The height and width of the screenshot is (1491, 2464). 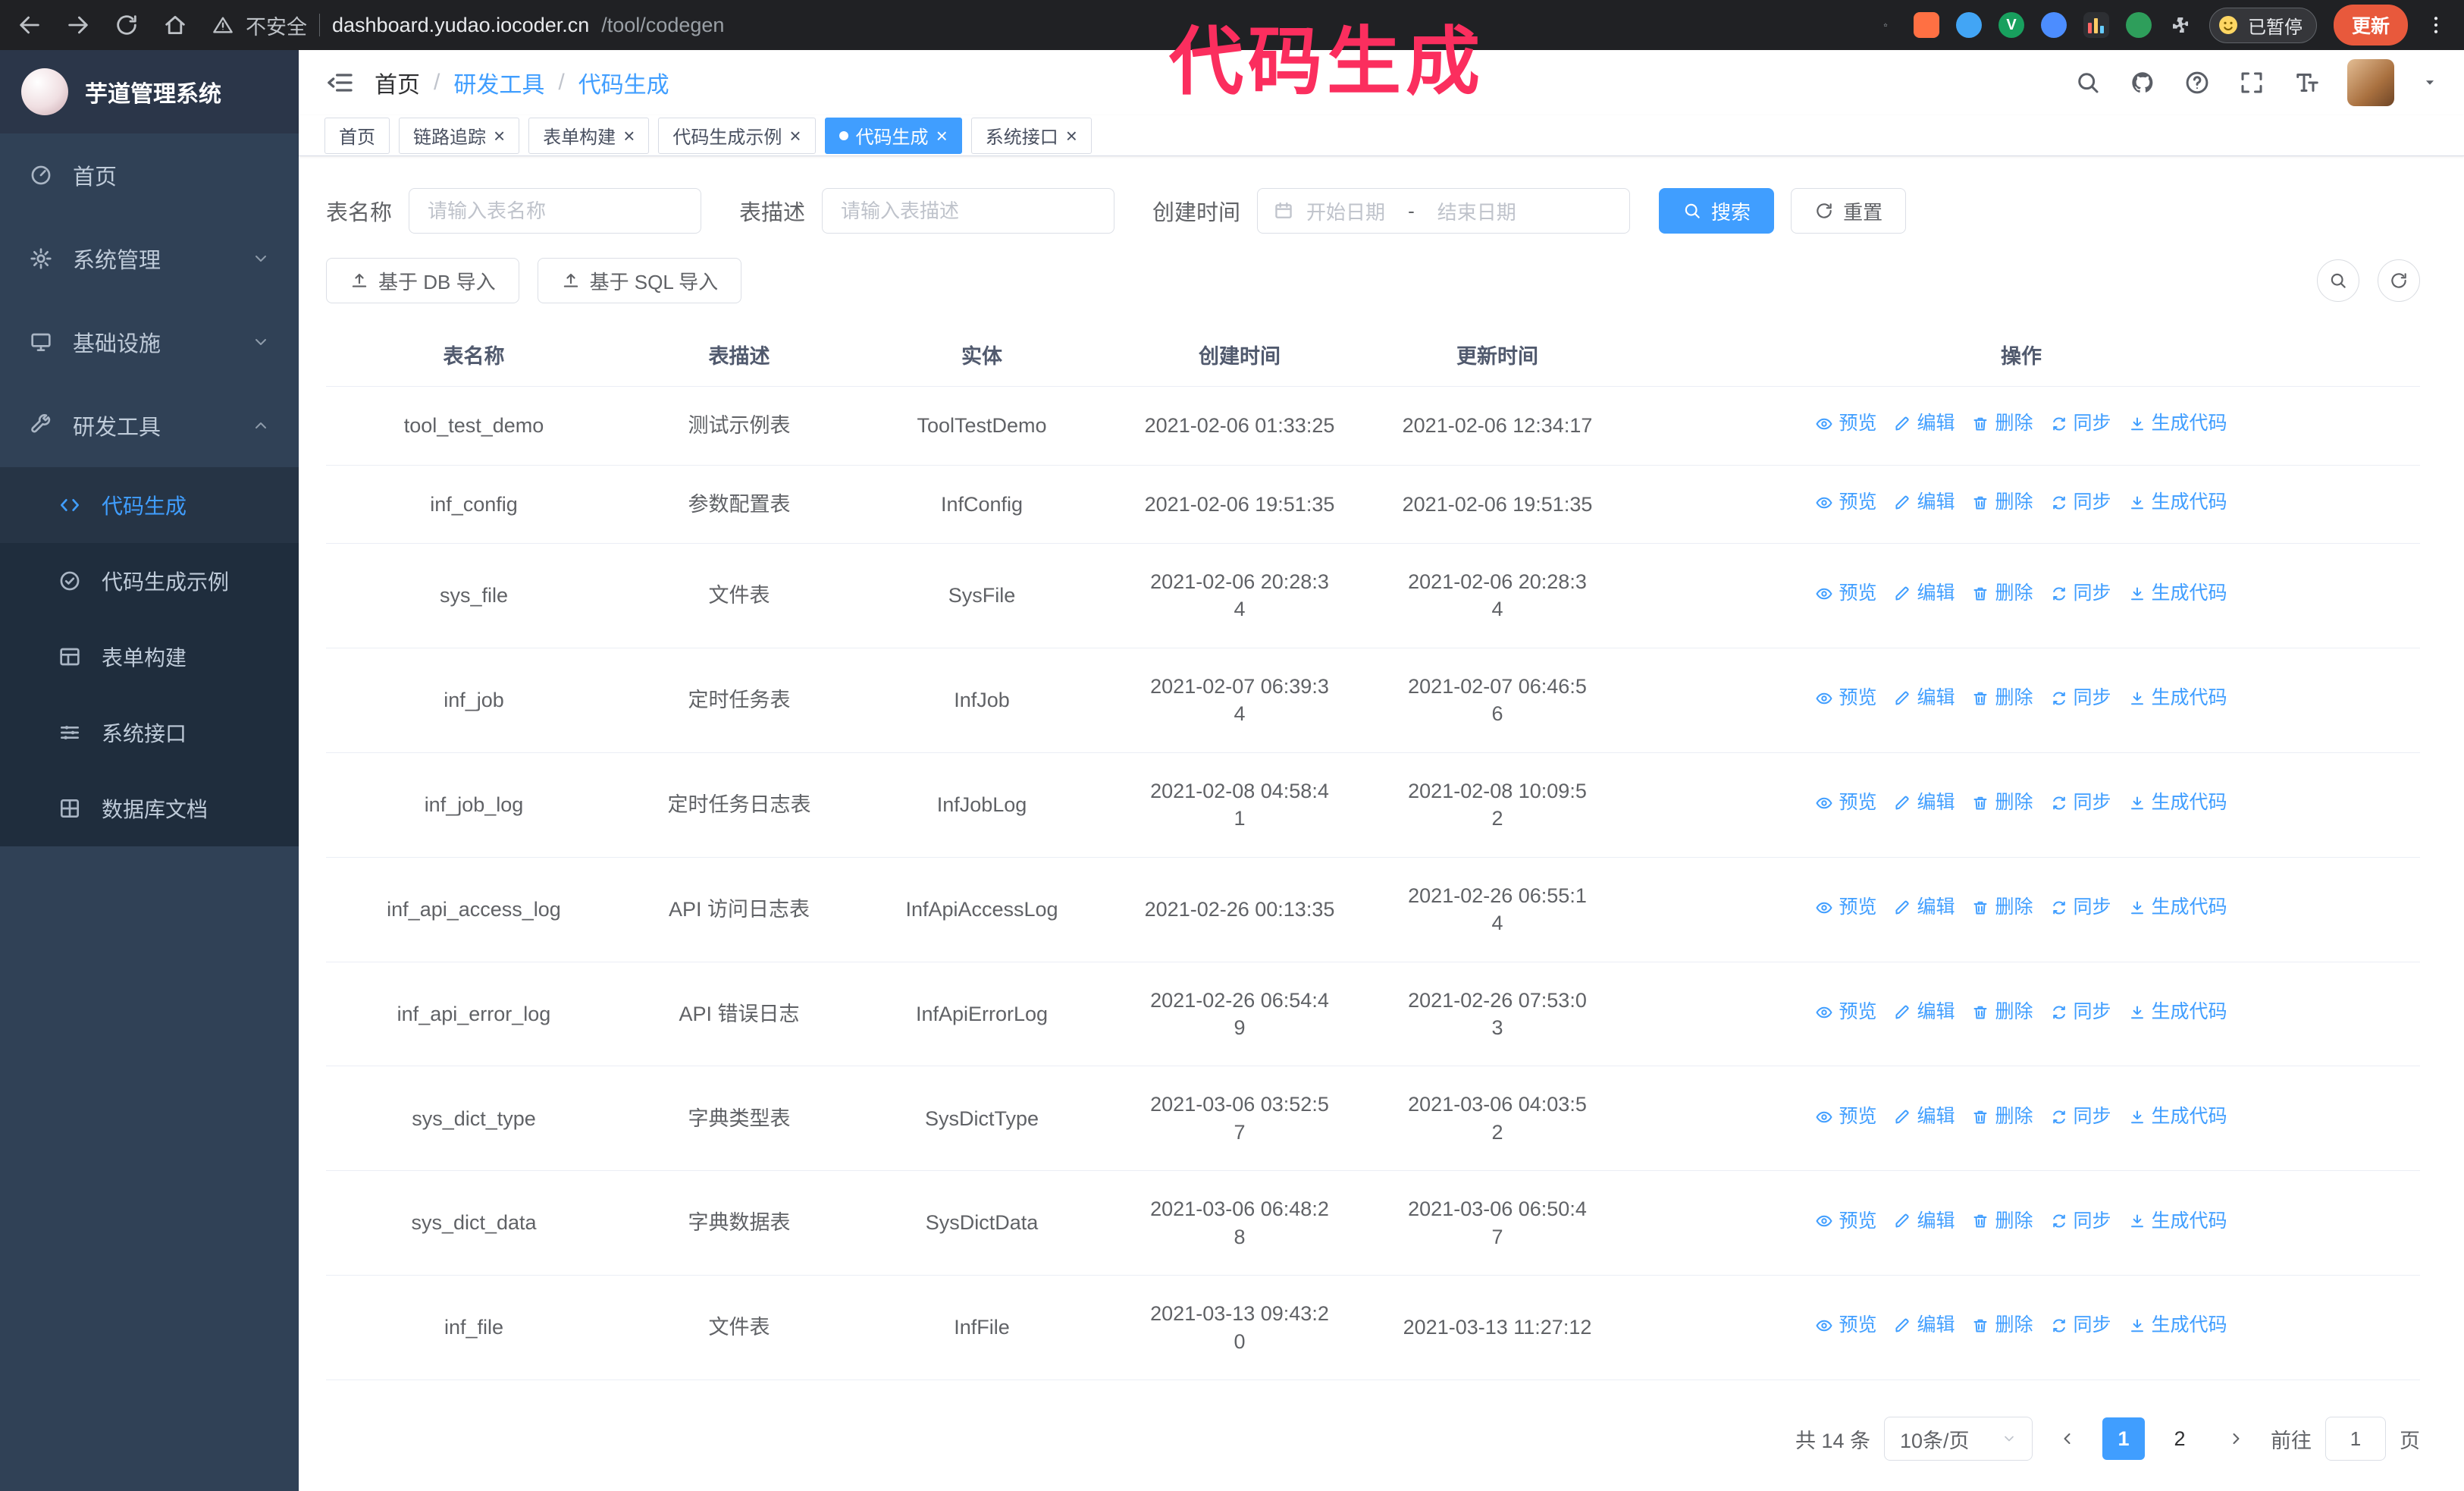 What do you see at coordinates (2067, 1438) in the screenshot?
I see `prev-page-button` at bounding box center [2067, 1438].